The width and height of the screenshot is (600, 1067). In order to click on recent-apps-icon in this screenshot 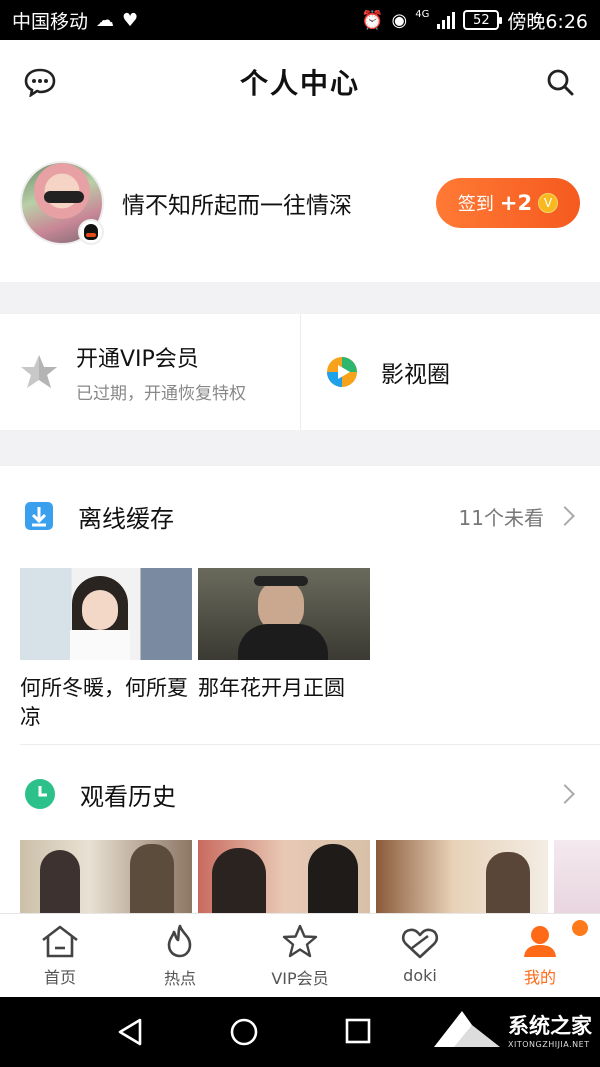, I will do `click(358, 1031)`.